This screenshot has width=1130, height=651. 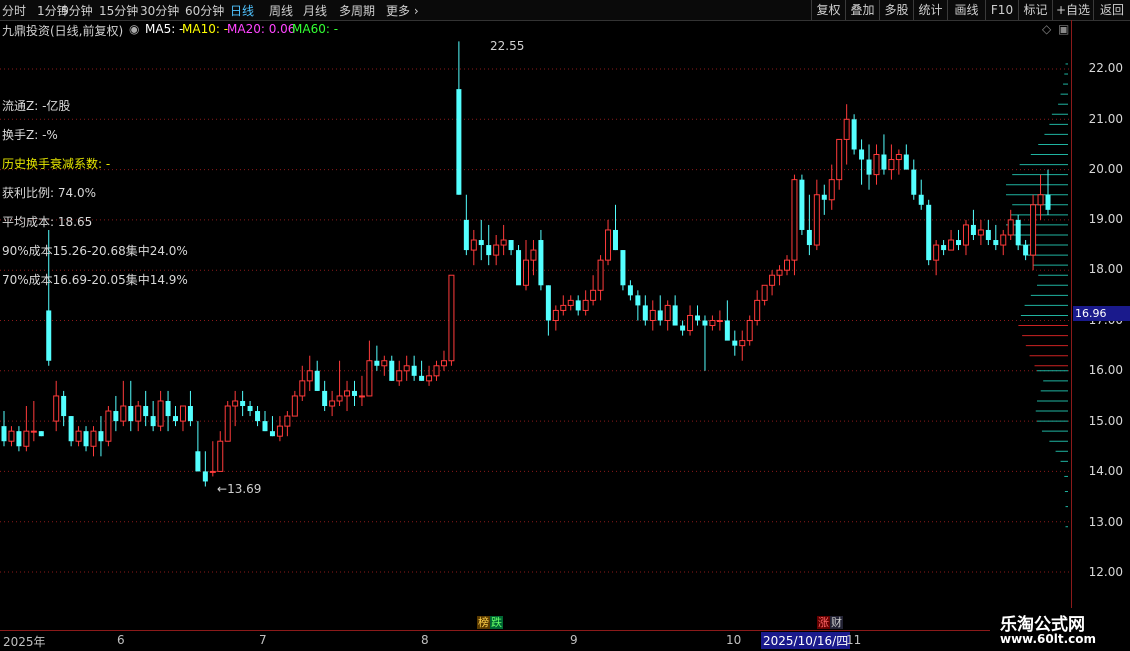 What do you see at coordinates (1046, 29) in the screenshot?
I see `diamond-icon: ◇` at bounding box center [1046, 29].